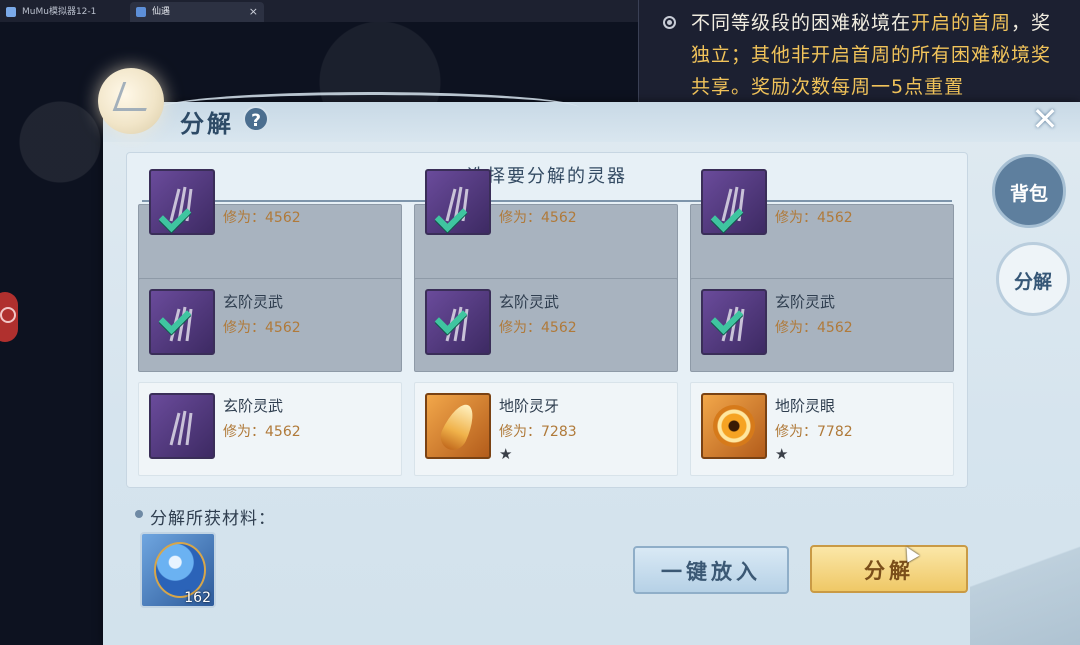 This screenshot has height=645, width=1080. I want to click on eye-icon, so click(734, 426).